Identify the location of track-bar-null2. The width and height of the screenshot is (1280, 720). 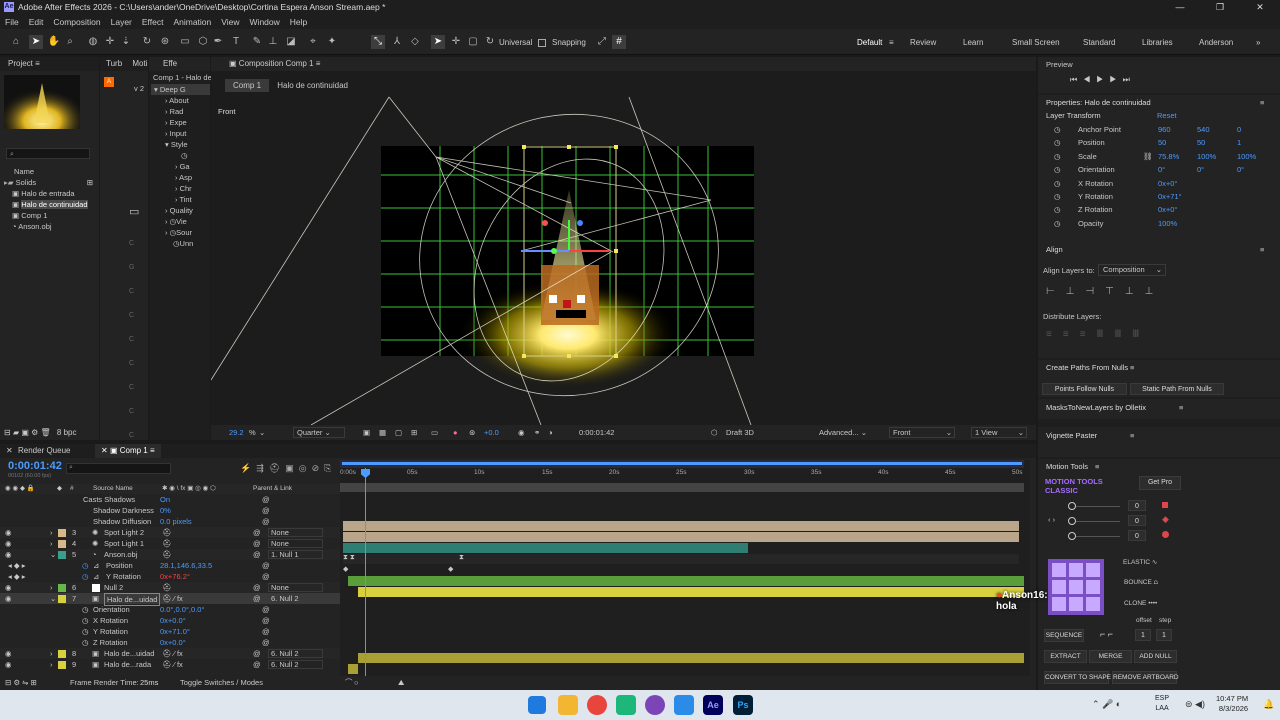
(686, 581).